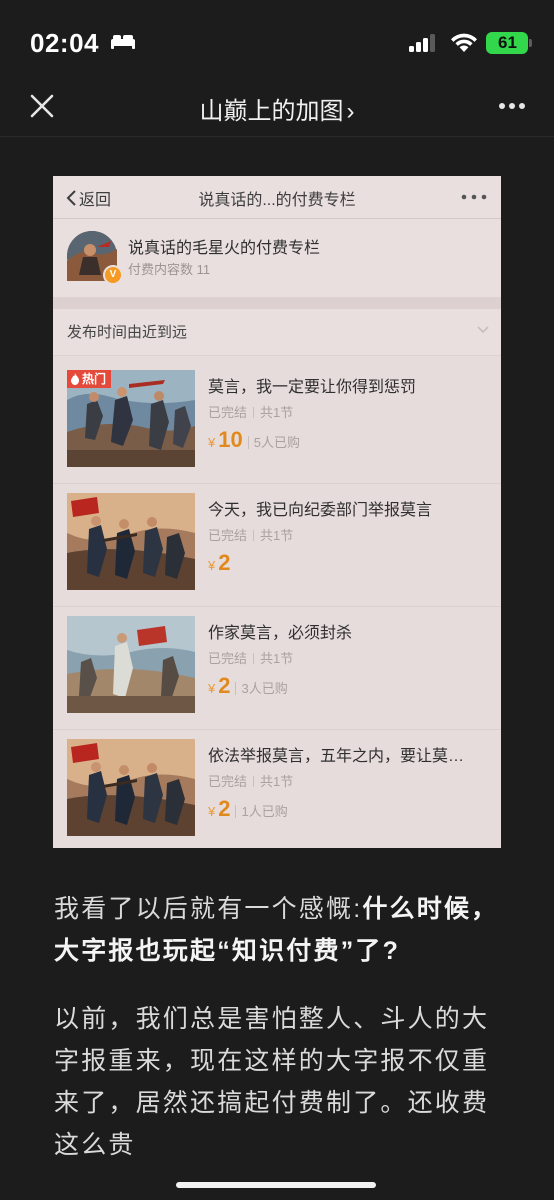  I want to click on hot-badge: 热门, so click(89, 379).